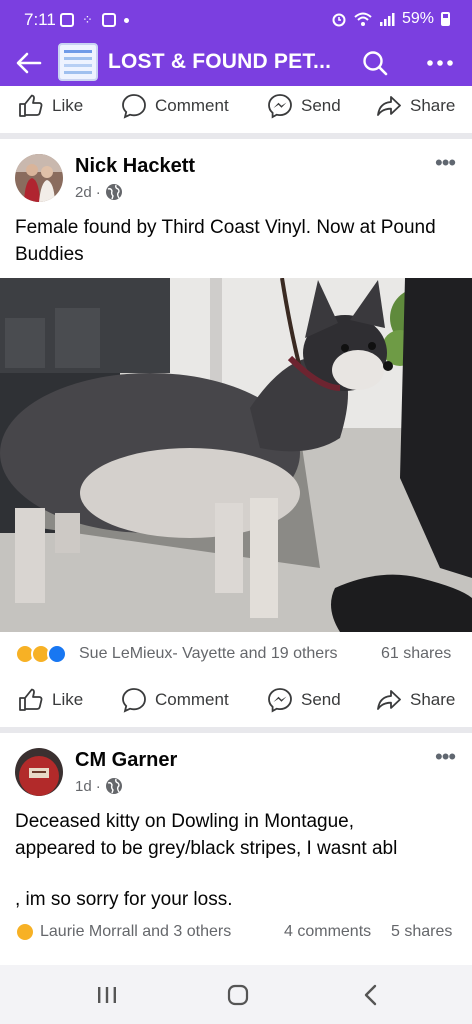 This screenshot has width=472, height=1024. What do you see at coordinates (135, 932) in the screenshot?
I see `reactions-text: Laurie Morrall and 3 others` at bounding box center [135, 932].